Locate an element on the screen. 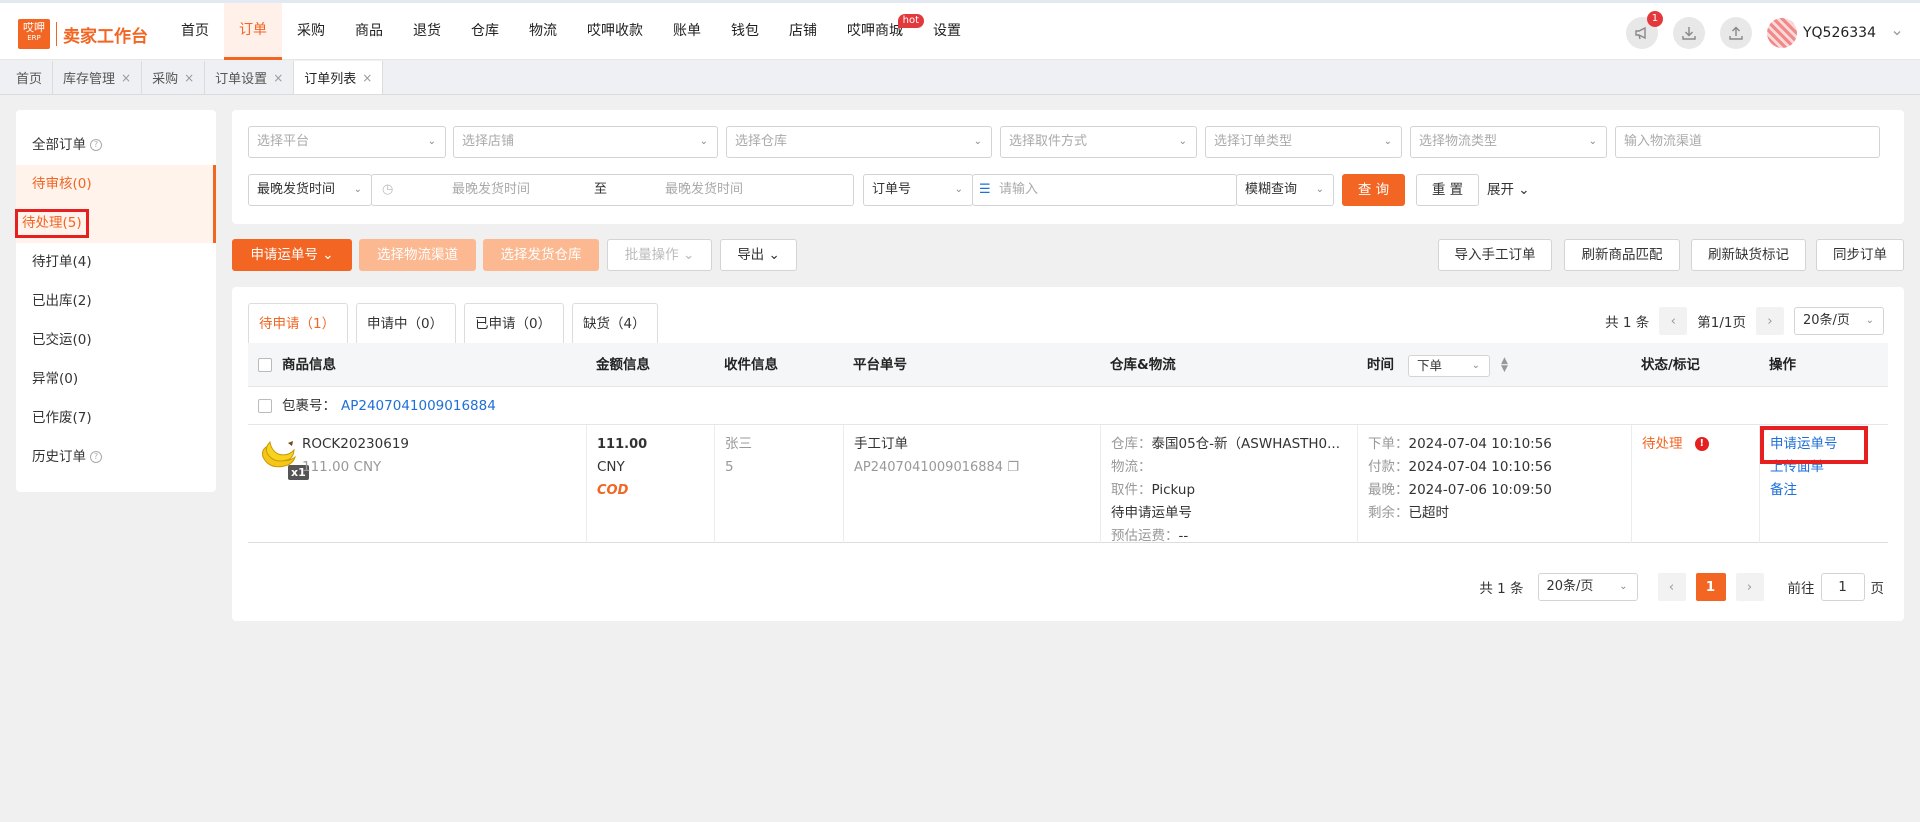 The height and width of the screenshot is (822, 1920). download-icon is located at coordinates (1689, 33).